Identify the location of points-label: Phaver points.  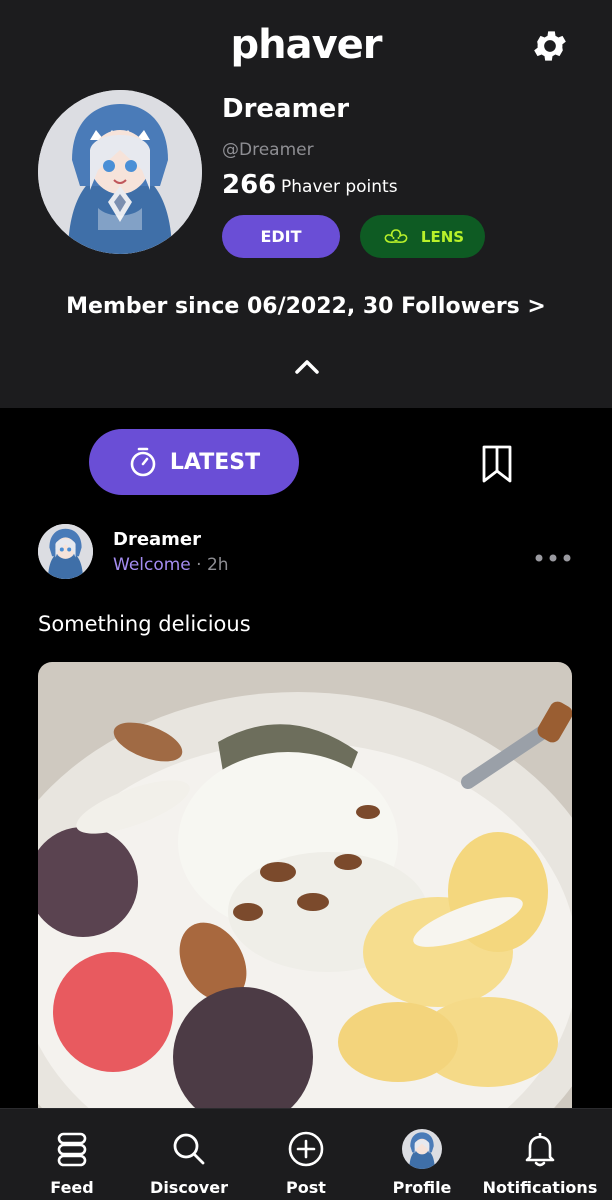
(339, 187).